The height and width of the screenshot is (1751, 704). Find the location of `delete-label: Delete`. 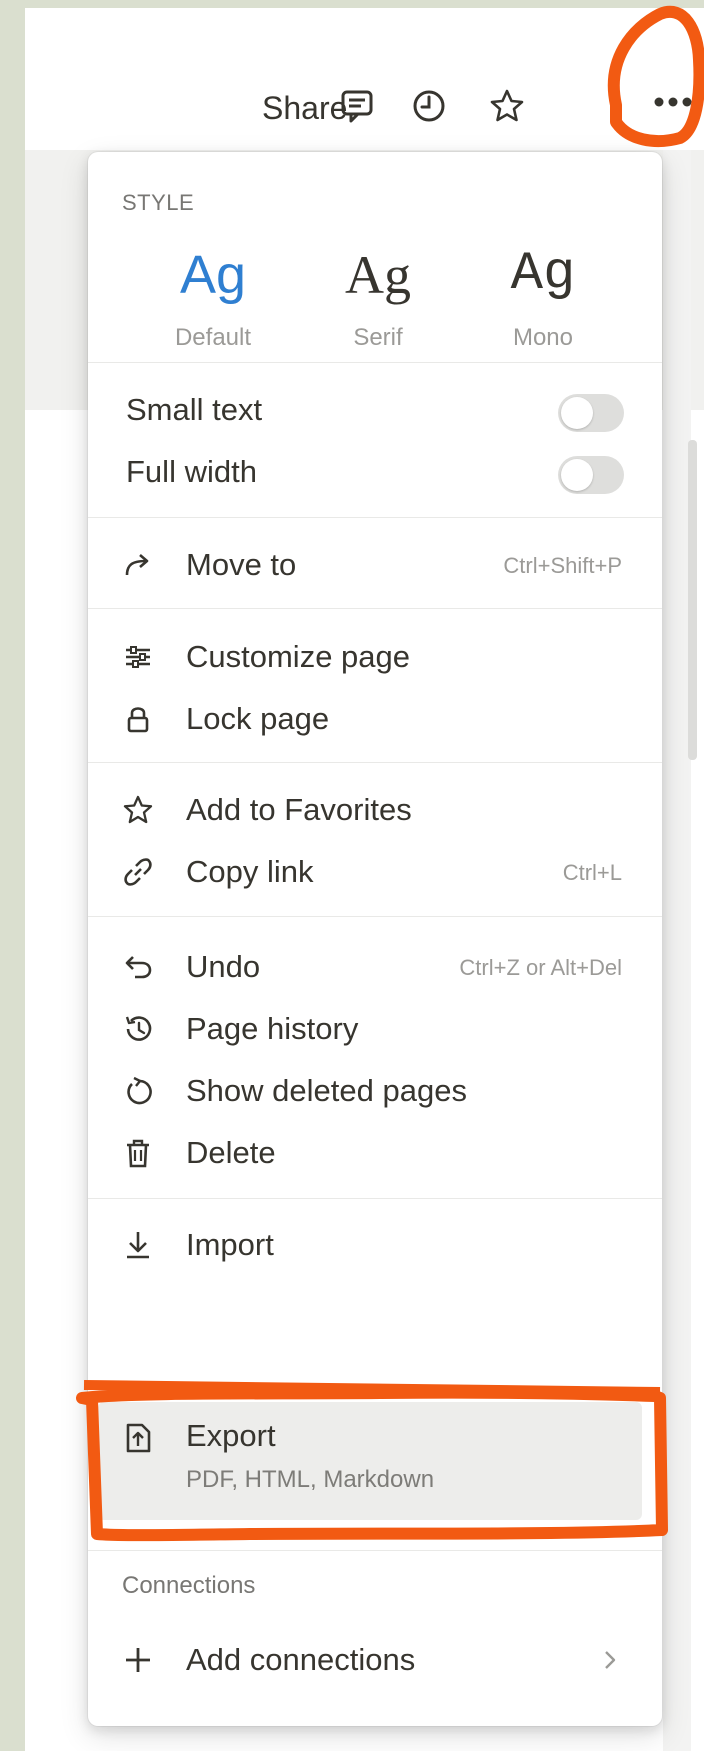

delete-label: Delete is located at coordinates (231, 1152).